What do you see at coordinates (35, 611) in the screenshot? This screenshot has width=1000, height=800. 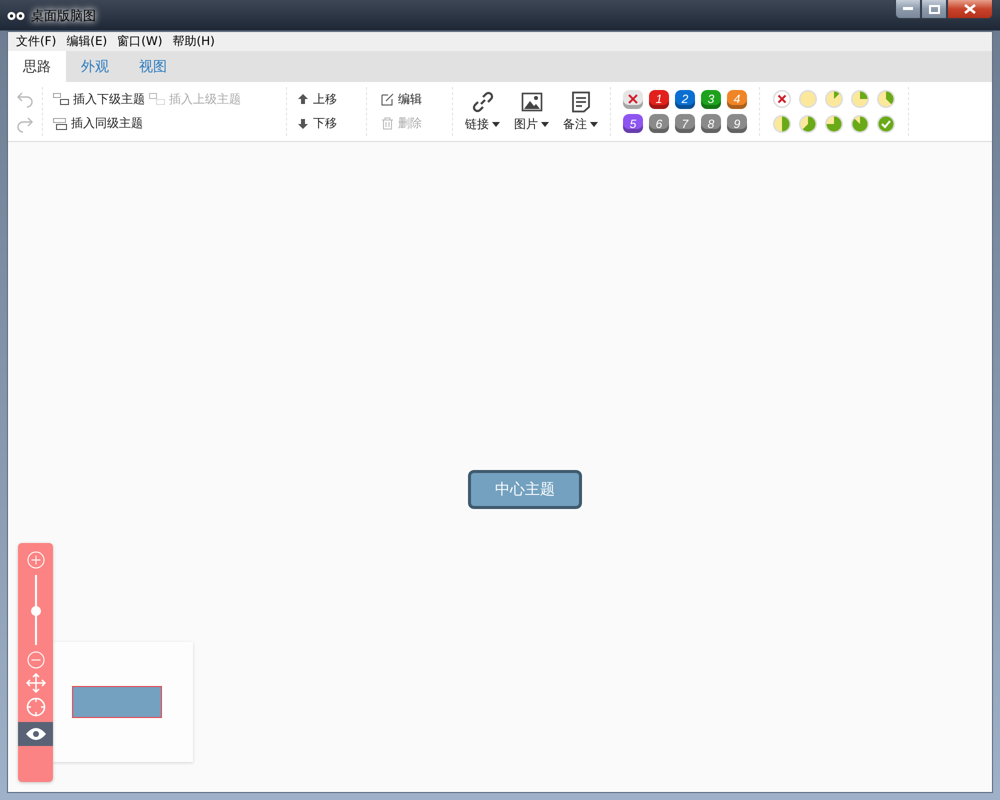 I see `zoom-slider-thumb` at bounding box center [35, 611].